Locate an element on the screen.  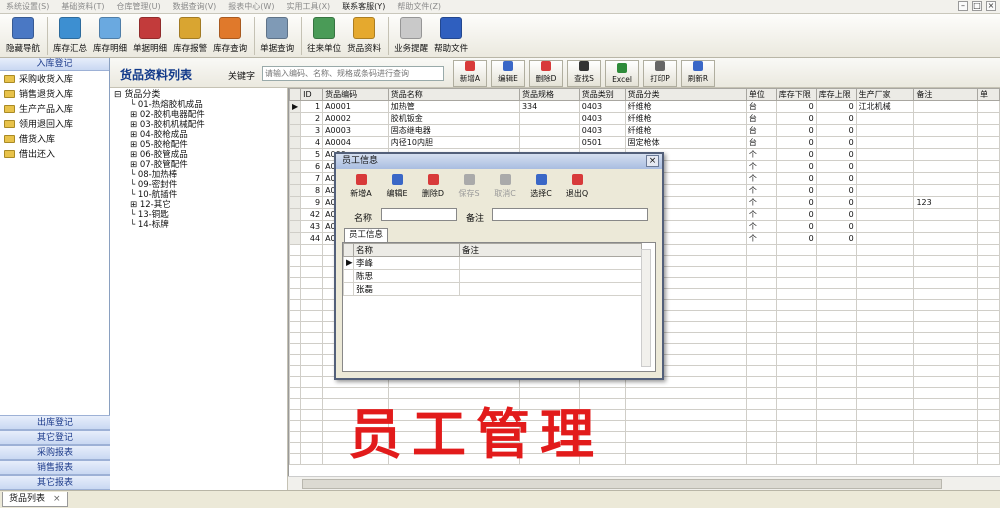
sidebar-section-header: 销售报表 is located at coordinates (55, 467).